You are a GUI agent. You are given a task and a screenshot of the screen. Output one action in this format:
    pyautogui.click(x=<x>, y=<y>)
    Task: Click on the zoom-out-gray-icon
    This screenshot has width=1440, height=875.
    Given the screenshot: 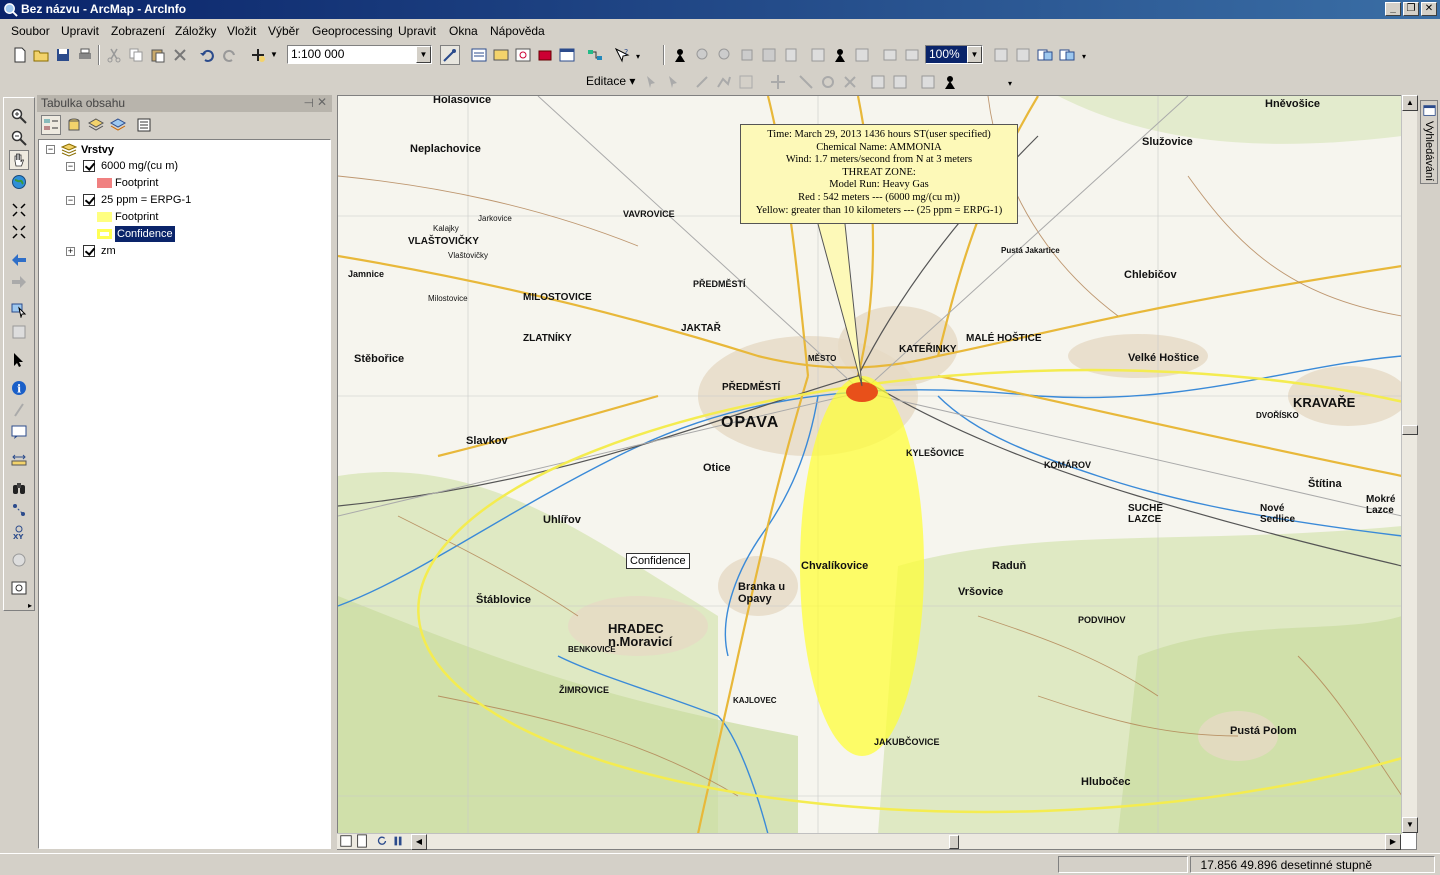 What is the action you would take?
    pyautogui.click(x=725, y=55)
    